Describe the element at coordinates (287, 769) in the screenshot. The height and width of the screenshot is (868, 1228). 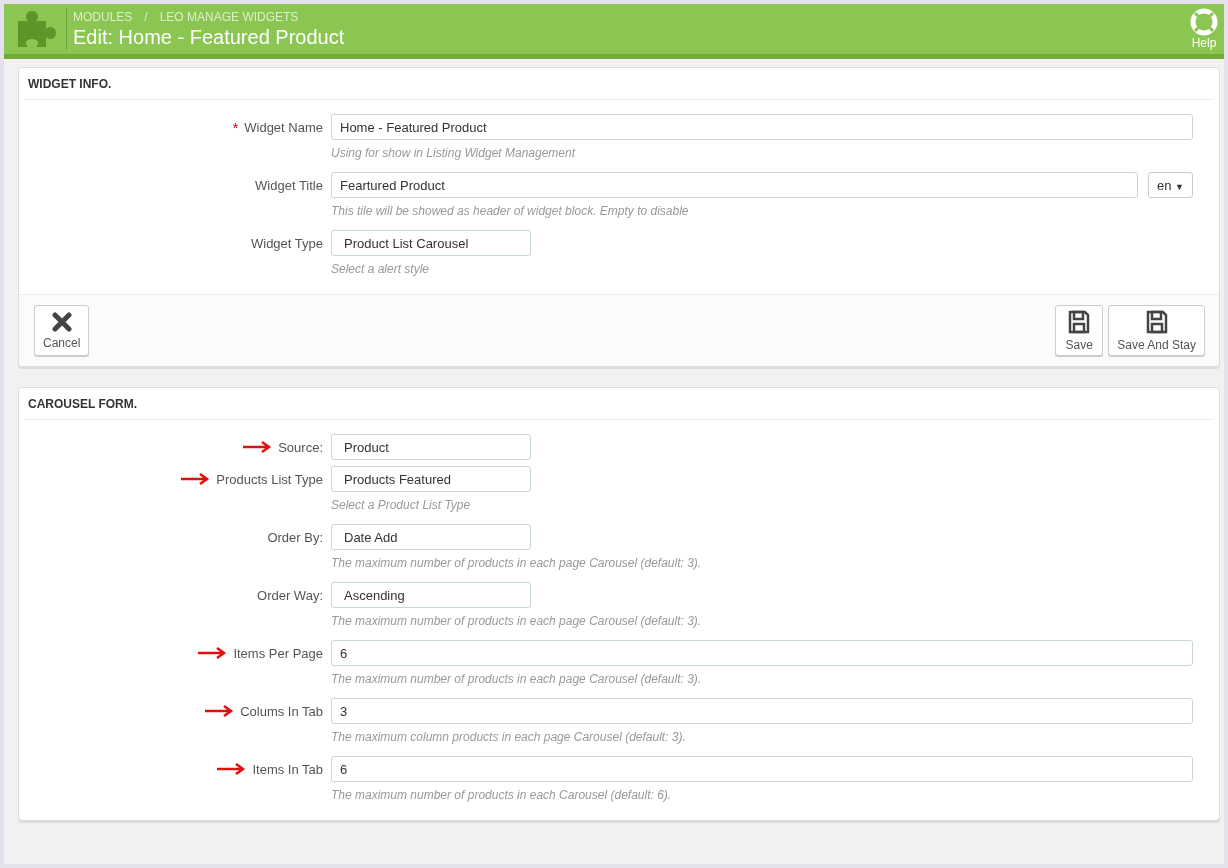
I see `field-label: Items In Tab` at that location.